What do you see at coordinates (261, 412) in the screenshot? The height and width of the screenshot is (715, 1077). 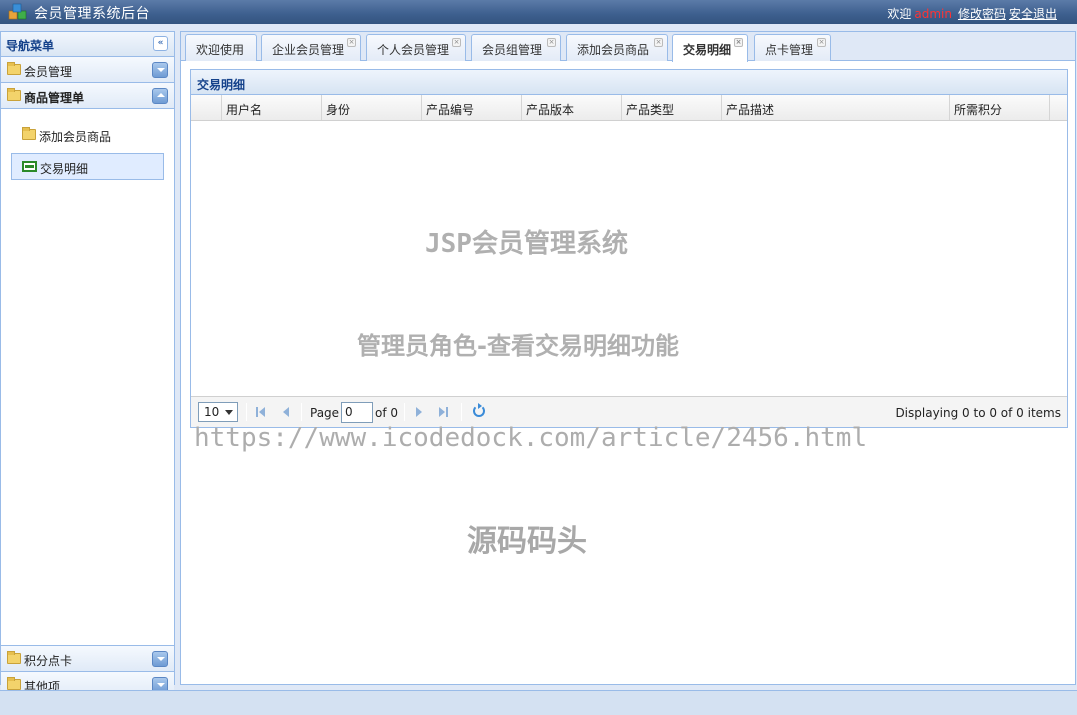 I see `first-page-icon` at bounding box center [261, 412].